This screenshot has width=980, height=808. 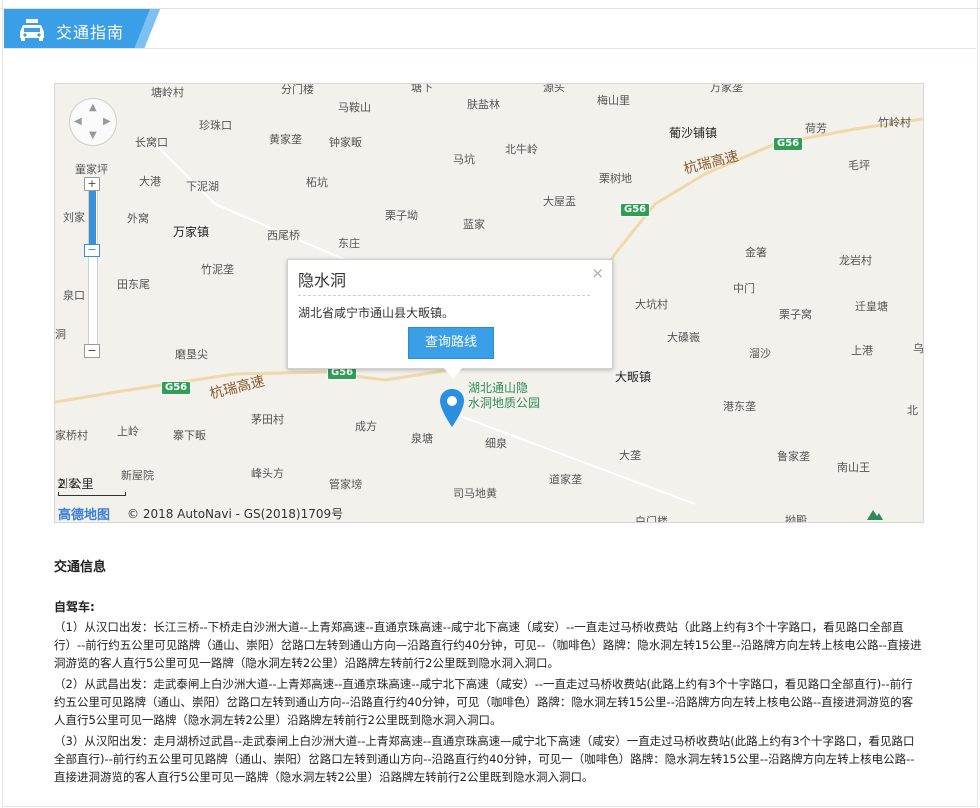 What do you see at coordinates (202, 186) in the screenshot?
I see `place-label: 下泥湖` at bounding box center [202, 186].